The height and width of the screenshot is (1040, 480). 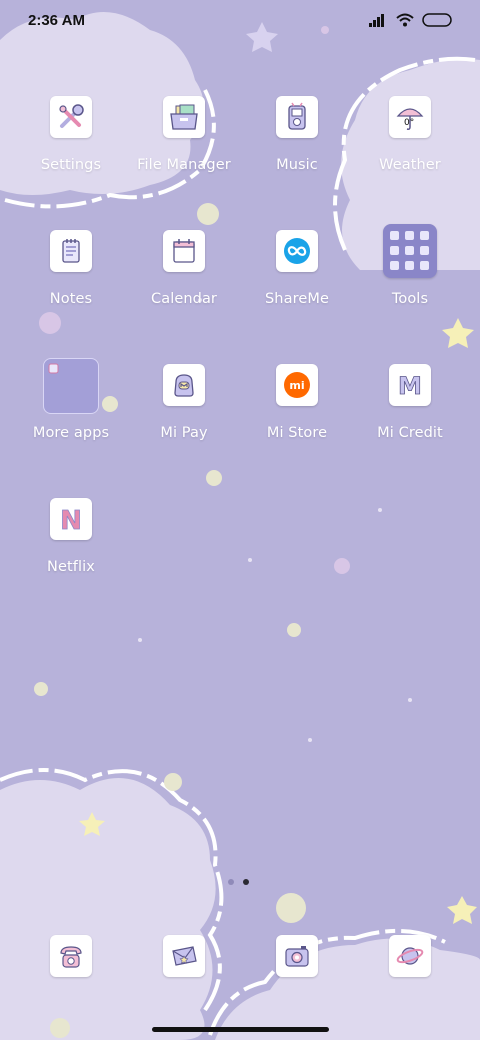 I want to click on status-bar: 2:36 AM, so click(x=240, y=21).